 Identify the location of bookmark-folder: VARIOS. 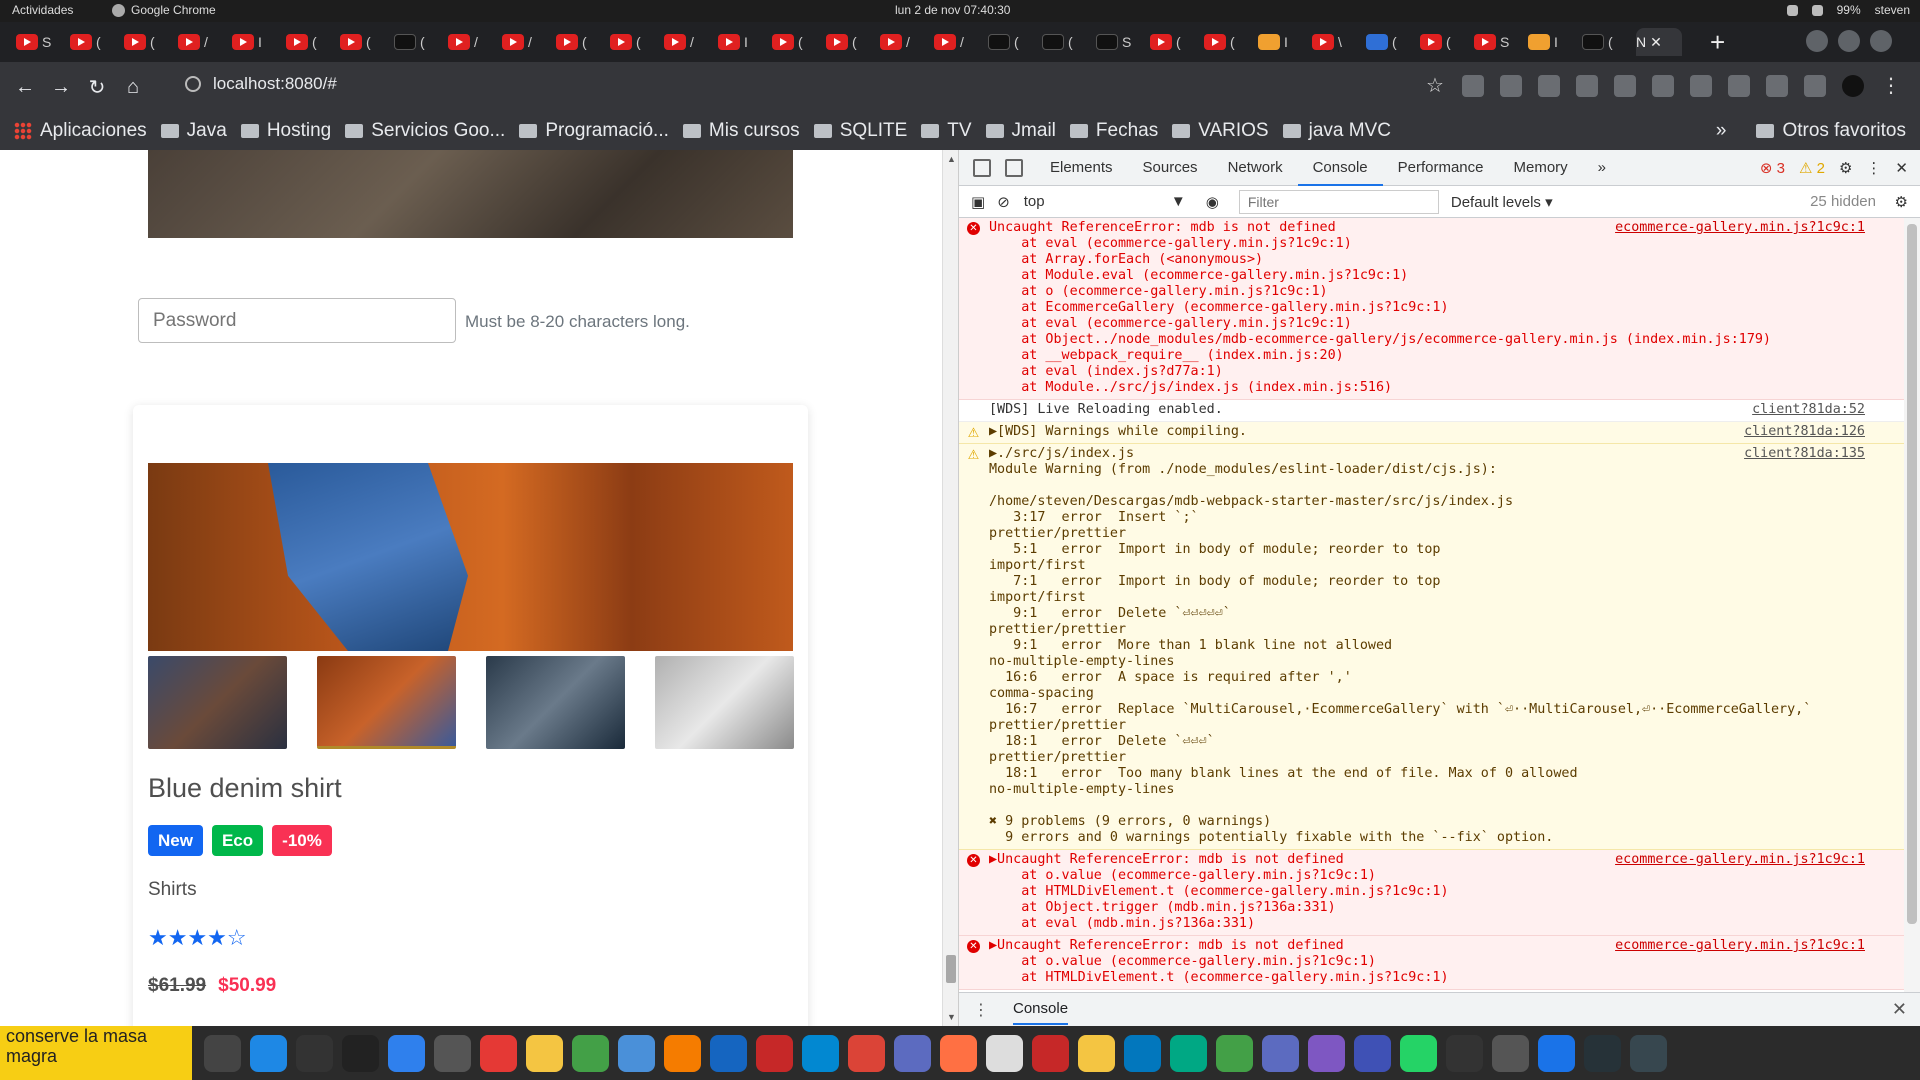
(1220, 131).